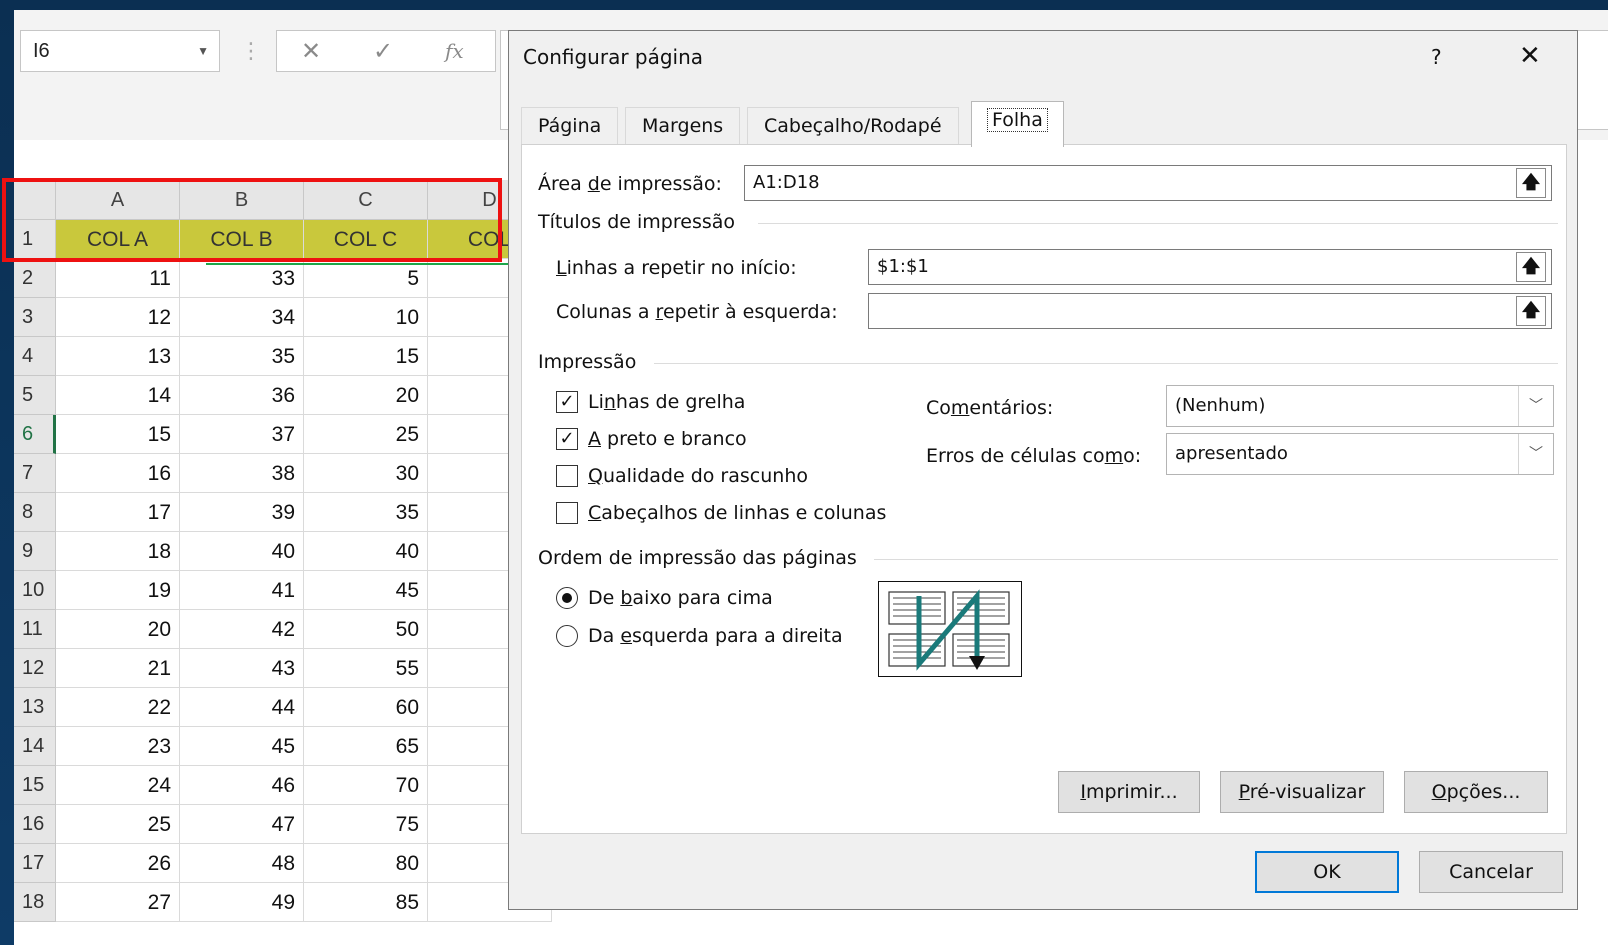 Image resolution: width=1608 pixels, height=945 pixels. Describe the element at coordinates (567, 476) in the screenshot. I see `draft-quality-checkbox` at that location.